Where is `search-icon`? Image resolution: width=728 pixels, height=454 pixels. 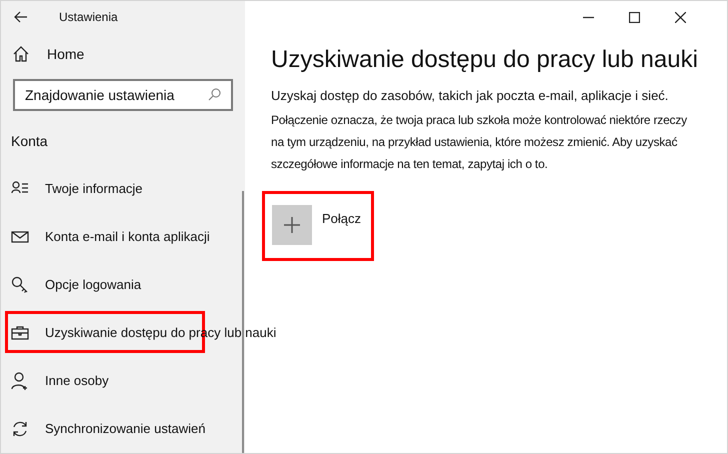 search-icon is located at coordinates (214, 94).